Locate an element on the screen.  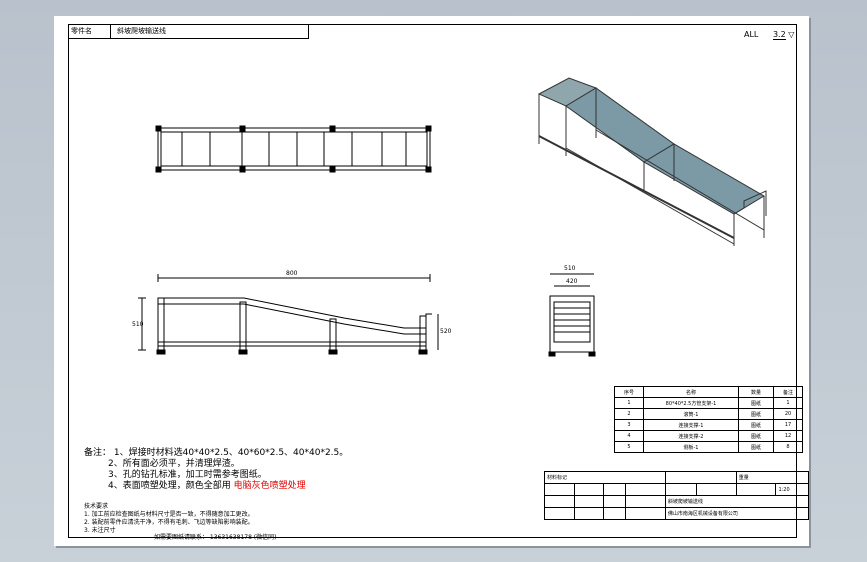
tech-line-1: 1. 加工前应检查图纸与材料尺寸是否一致，不得随意加工更改。 is located at coordinates (169, 514).